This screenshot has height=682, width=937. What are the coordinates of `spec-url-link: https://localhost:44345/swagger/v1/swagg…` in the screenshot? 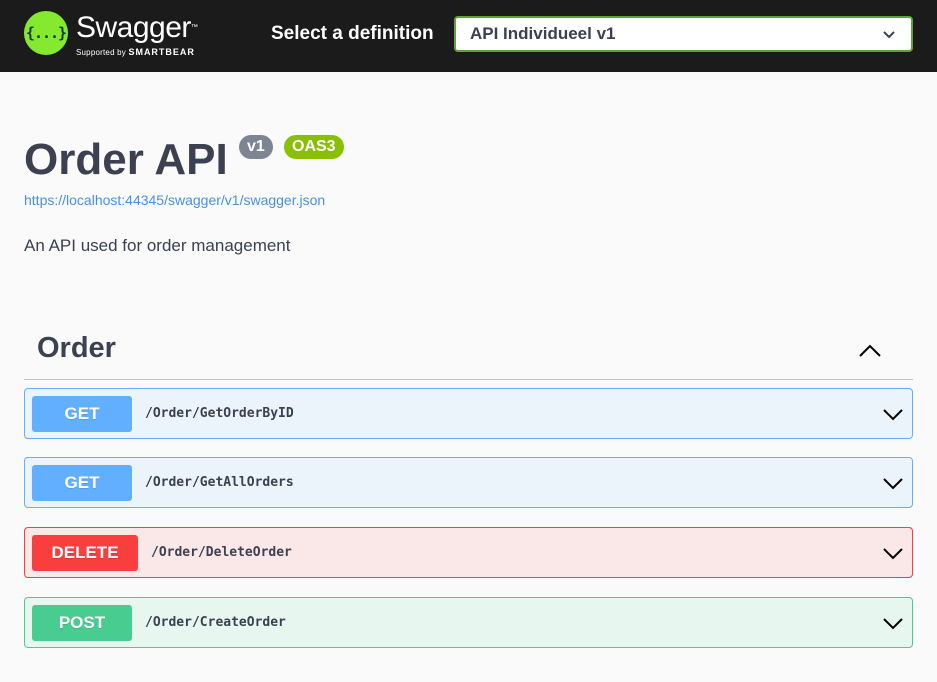 It's located at (174, 200).